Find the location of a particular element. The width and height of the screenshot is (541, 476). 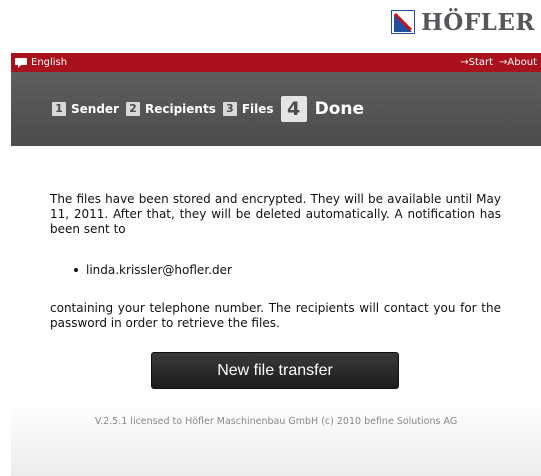

brand-logo: HÖFLER is located at coordinates (463, 22).